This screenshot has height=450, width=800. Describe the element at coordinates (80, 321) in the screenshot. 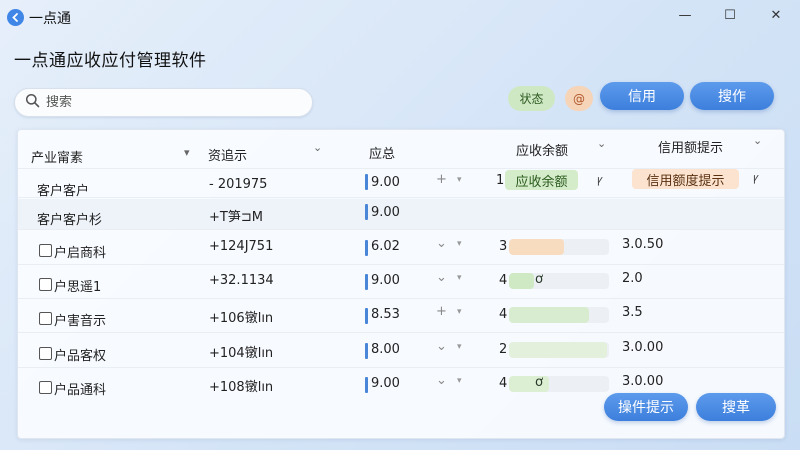

I see `customer-name: 户害音示` at that location.